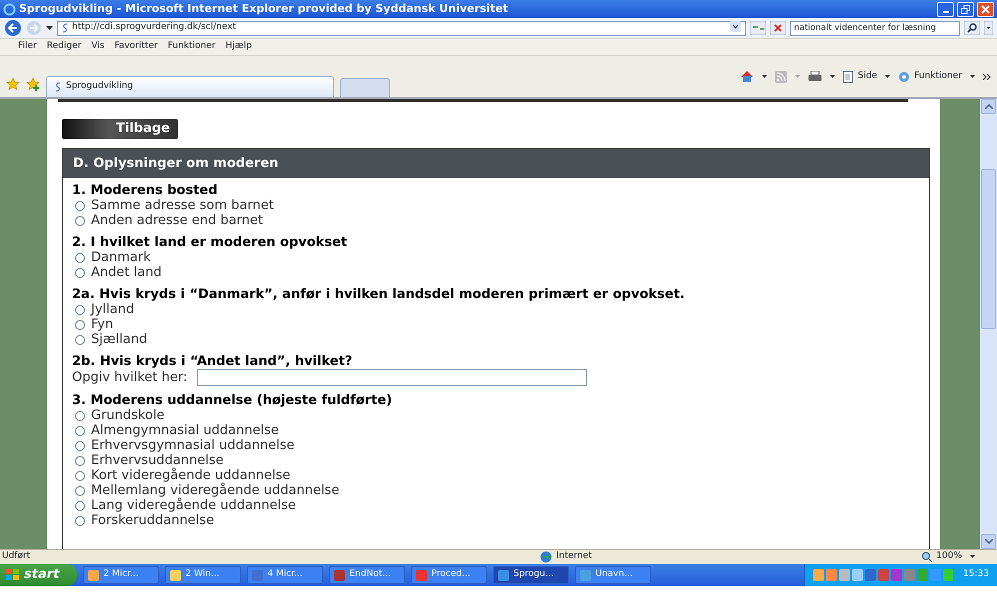 This screenshot has height=592, width=997. Describe the element at coordinates (97, 47) in the screenshot. I see `menu-item: Vis` at that location.